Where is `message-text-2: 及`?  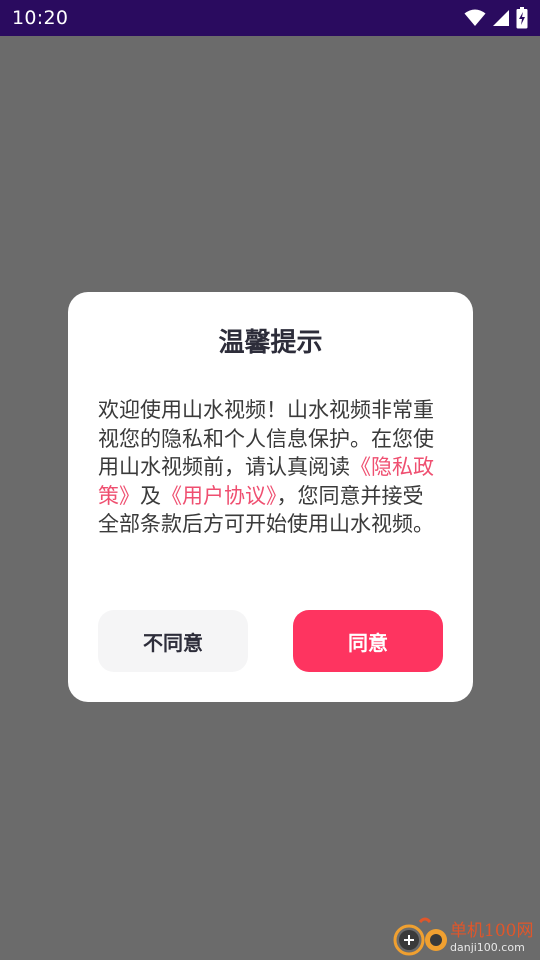 message-text-2: 及 is located at coordinates (150, 495).